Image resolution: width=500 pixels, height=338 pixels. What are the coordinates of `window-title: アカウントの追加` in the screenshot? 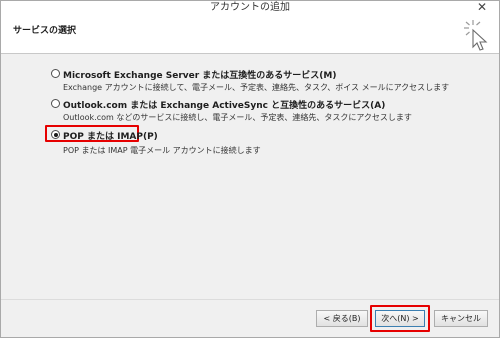 It's located at (250, 7).